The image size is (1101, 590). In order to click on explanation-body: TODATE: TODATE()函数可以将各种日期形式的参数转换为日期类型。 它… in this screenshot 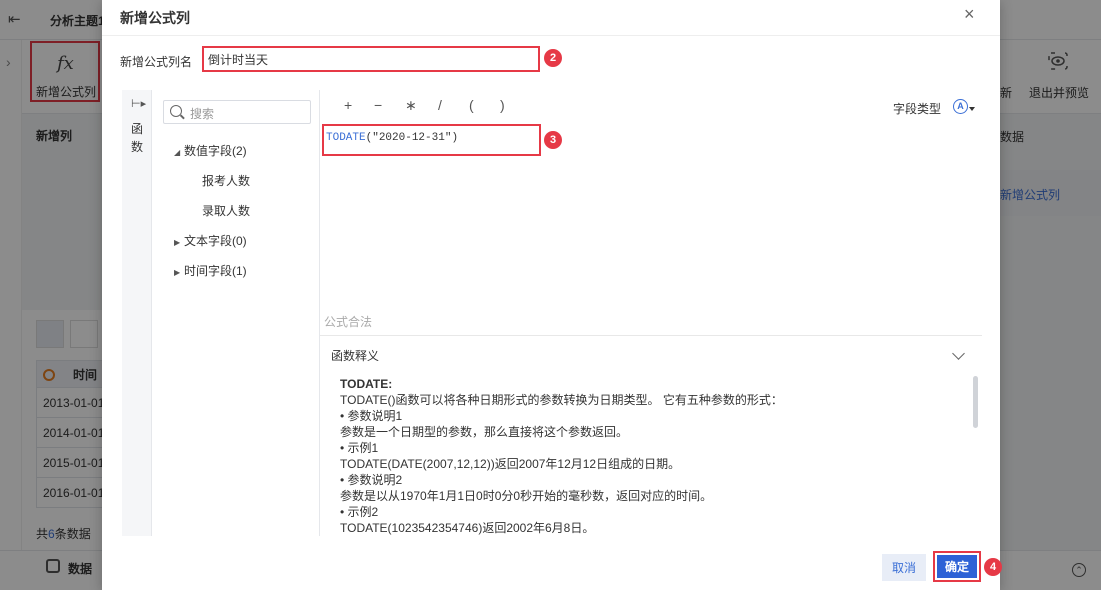, I will do `click(561, 456)`.